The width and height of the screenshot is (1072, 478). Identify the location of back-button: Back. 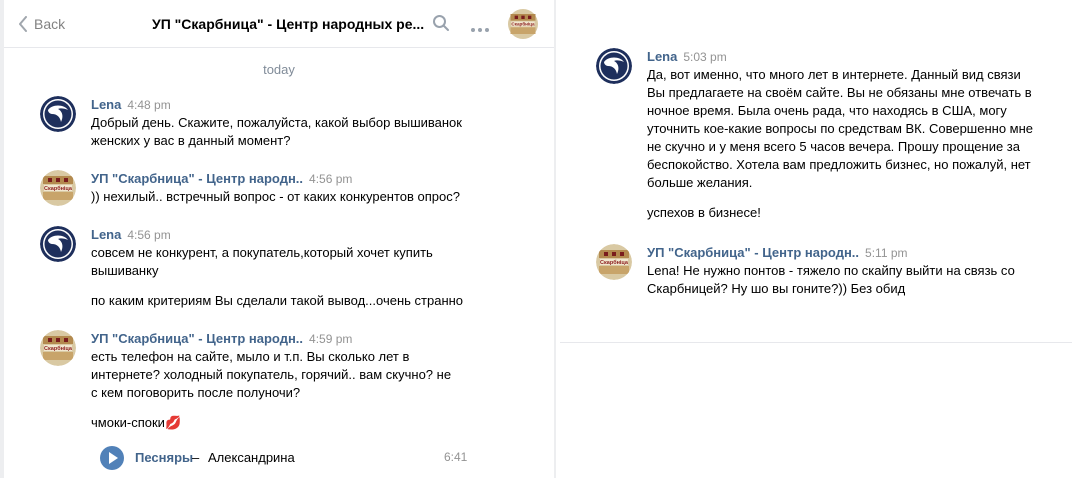
(41, 24).